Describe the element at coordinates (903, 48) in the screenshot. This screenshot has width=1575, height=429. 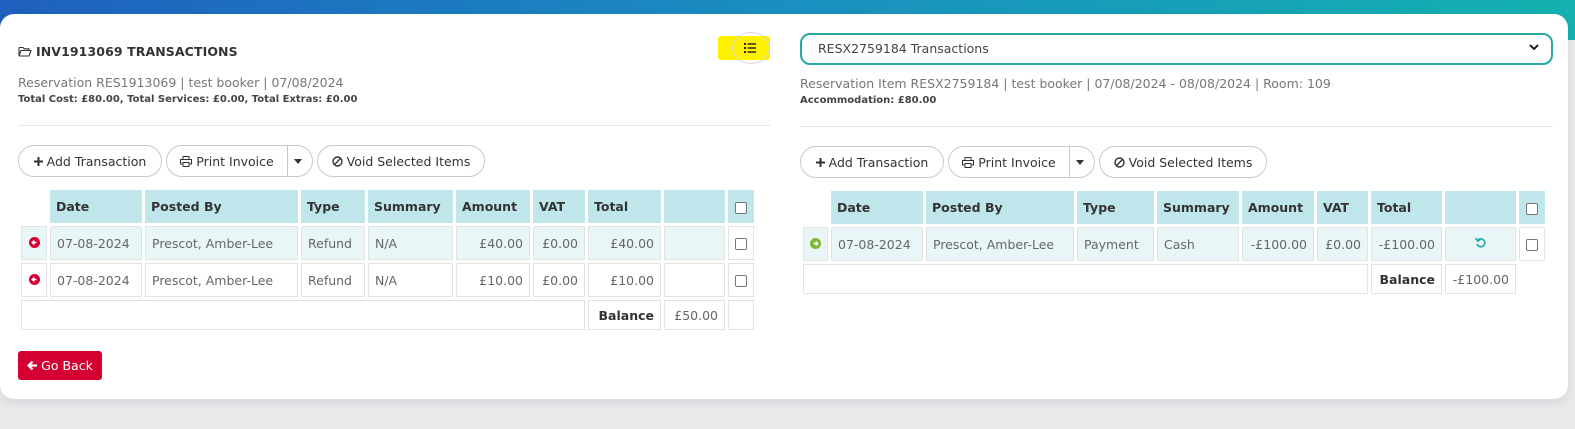
I see `select-value: RESX2759184 Transactions` at that location.